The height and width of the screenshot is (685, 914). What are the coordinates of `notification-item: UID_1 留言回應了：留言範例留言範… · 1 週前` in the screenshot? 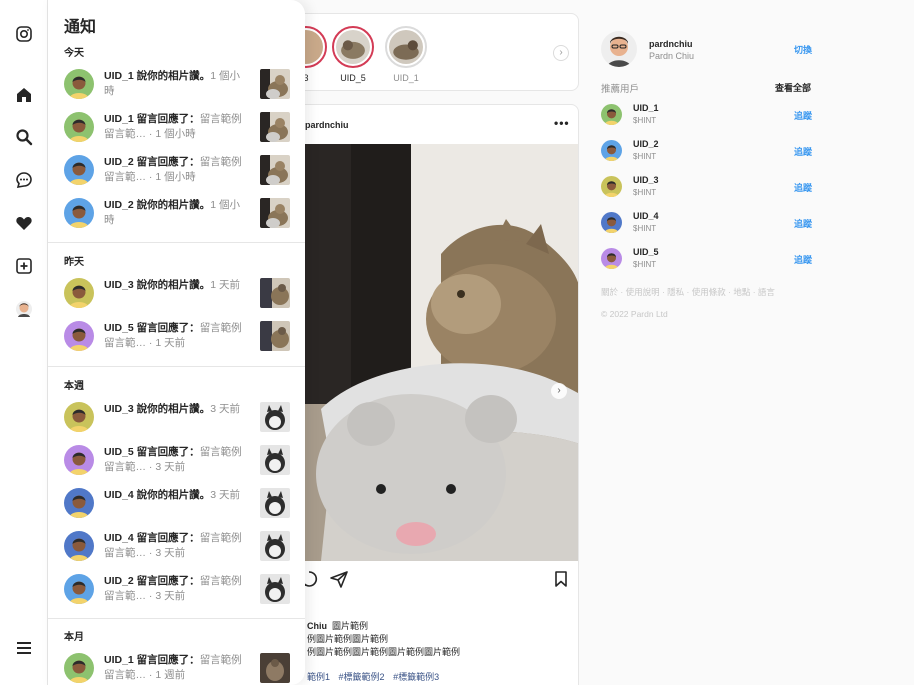 It's located at (176, 666).